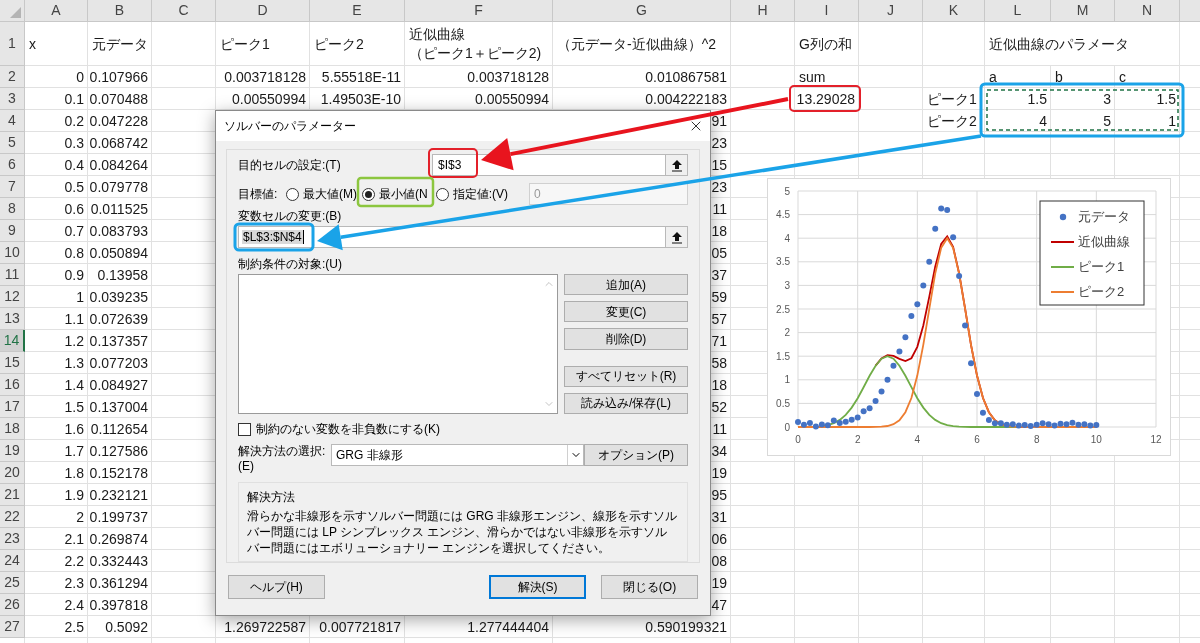  What do you see at coordinates (348, 429) in the screenshot?
I see `checkbox-label: 制約のない変数を非負数にする(K)` at bounding box center [348, 429].